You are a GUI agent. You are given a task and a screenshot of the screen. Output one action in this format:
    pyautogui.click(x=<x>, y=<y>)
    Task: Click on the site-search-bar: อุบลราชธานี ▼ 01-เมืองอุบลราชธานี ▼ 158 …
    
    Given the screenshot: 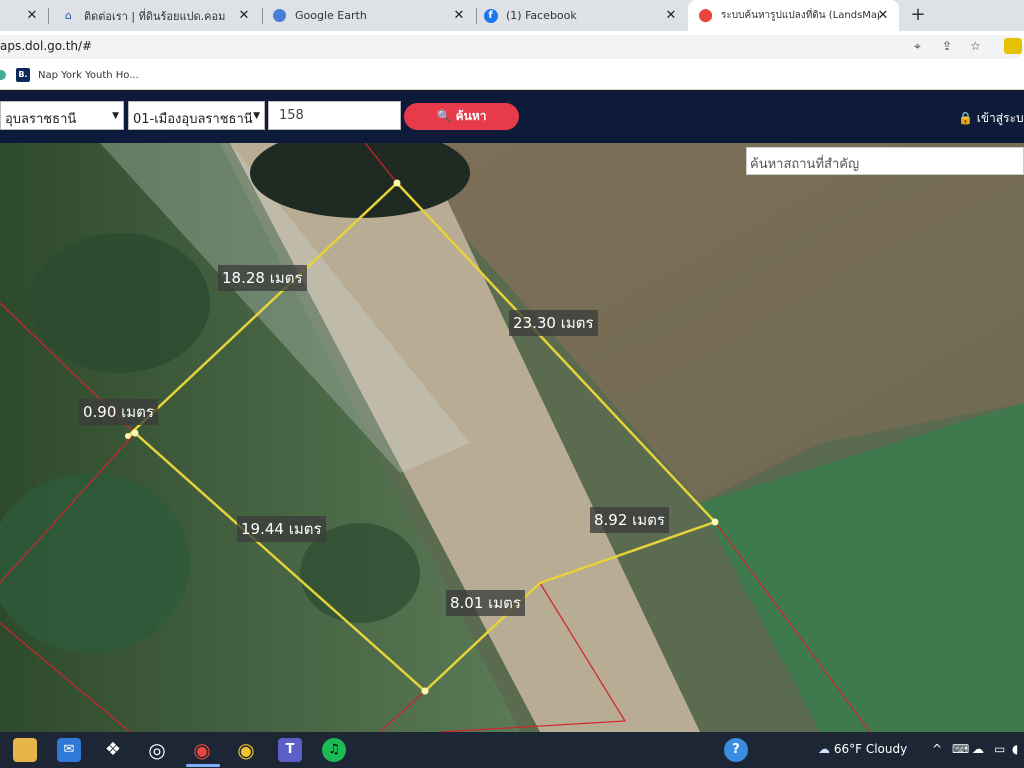 What is the action you would take?
    pyautogui.click(x=512, y=117)
    